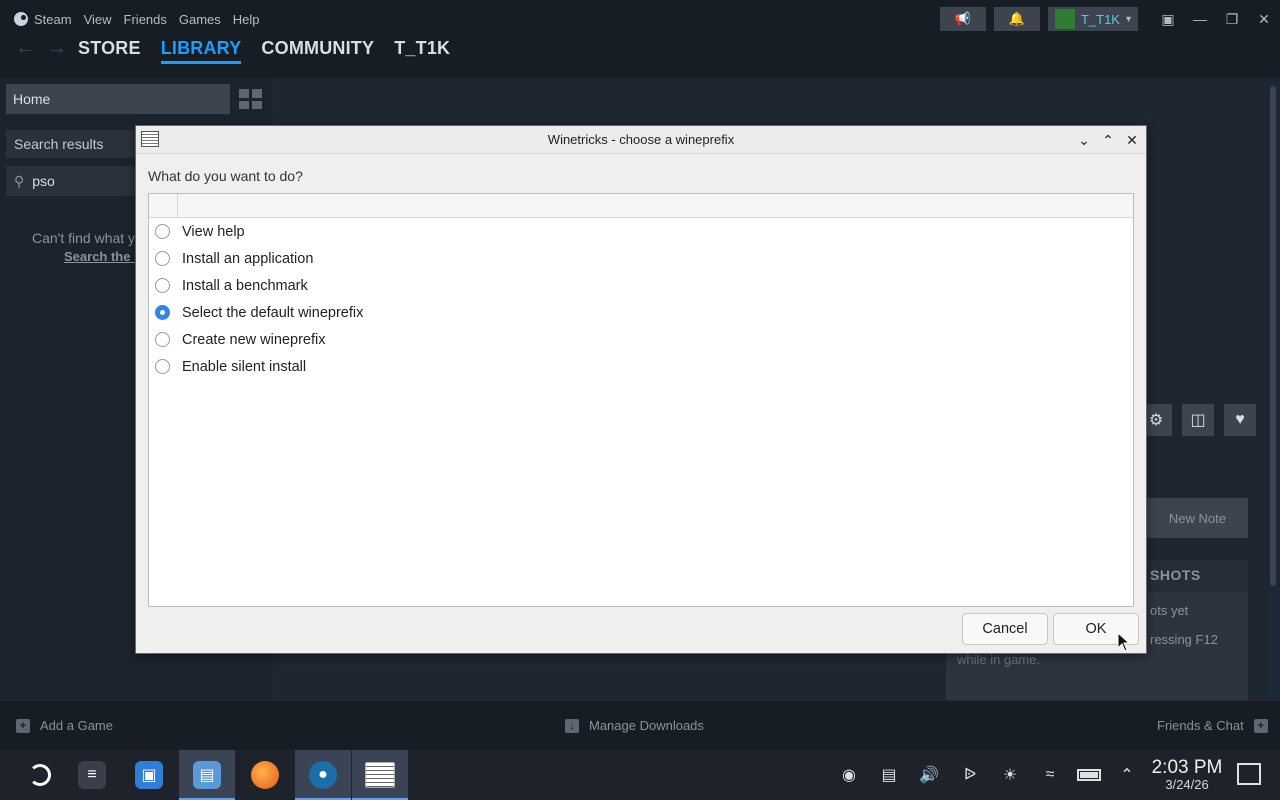  I want to click on menu-help: Help, so click(252, 19).